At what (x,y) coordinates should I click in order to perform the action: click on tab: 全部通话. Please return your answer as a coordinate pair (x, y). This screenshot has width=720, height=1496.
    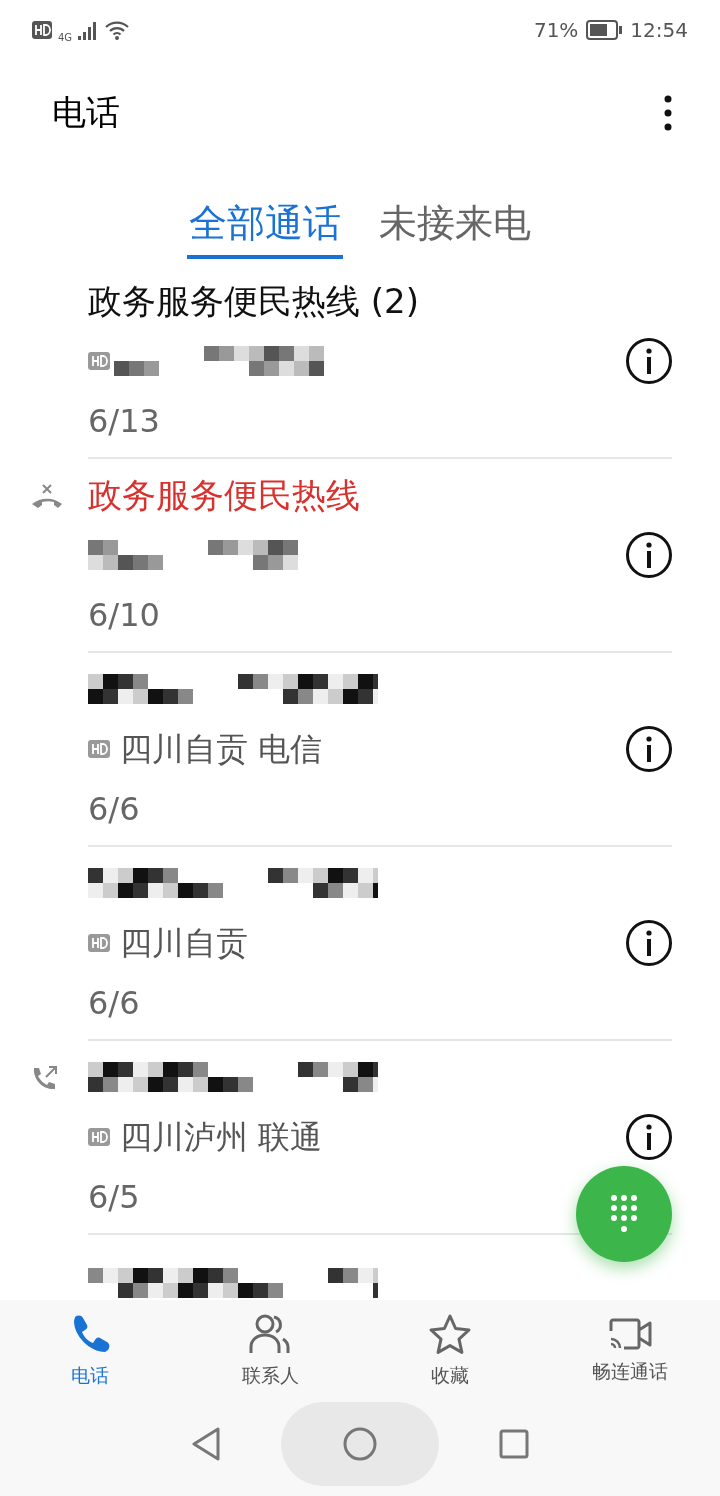
    Looking at the image, I should click on (265, 229).